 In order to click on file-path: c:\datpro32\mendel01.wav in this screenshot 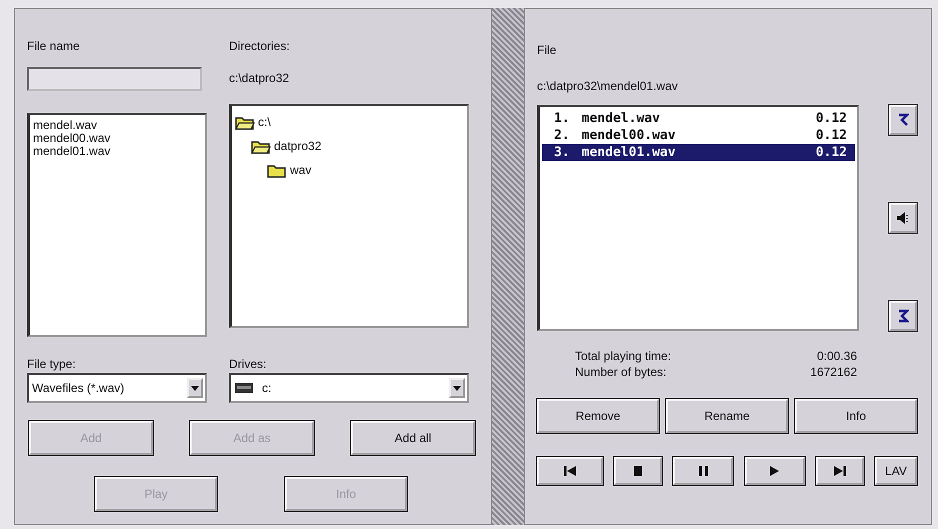, I will do `click(607, 86)`.